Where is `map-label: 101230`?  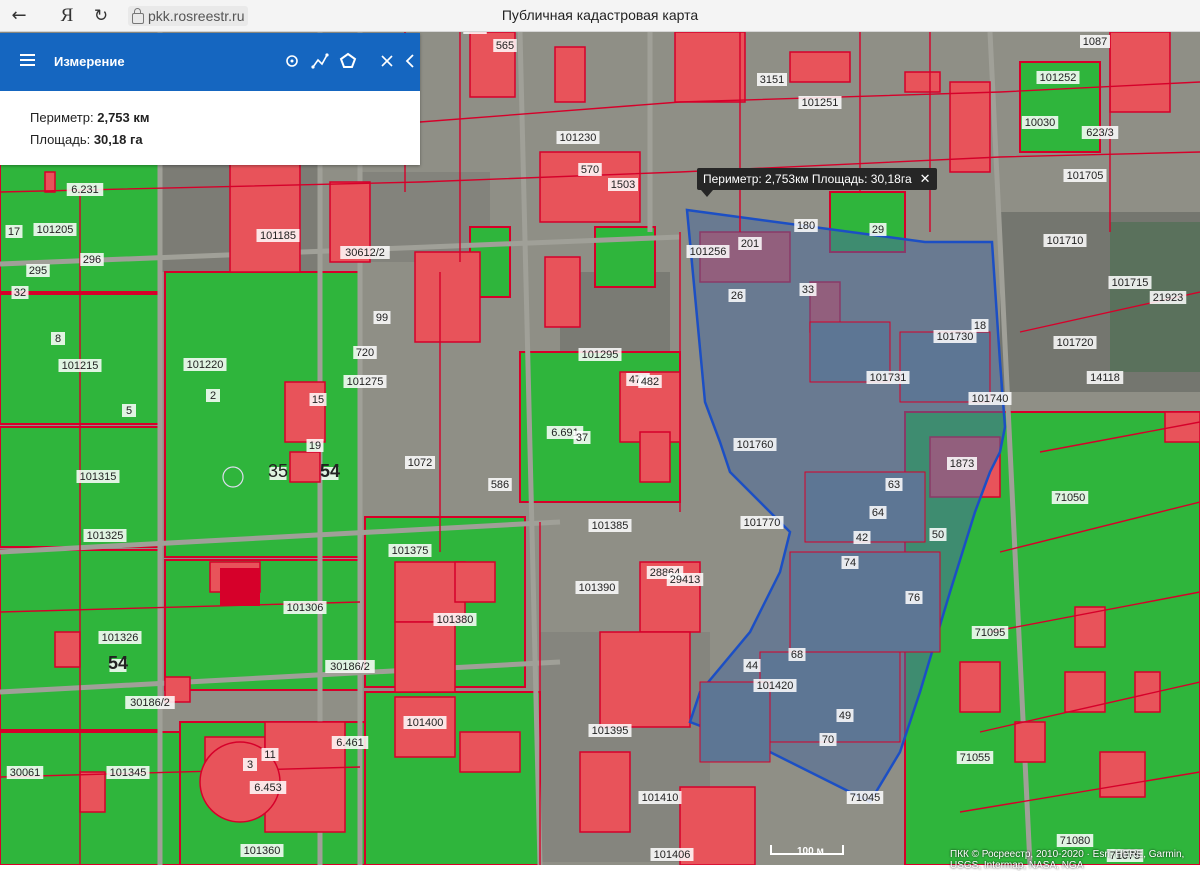 map-label: 101230 is located at coordinates (578, 138).